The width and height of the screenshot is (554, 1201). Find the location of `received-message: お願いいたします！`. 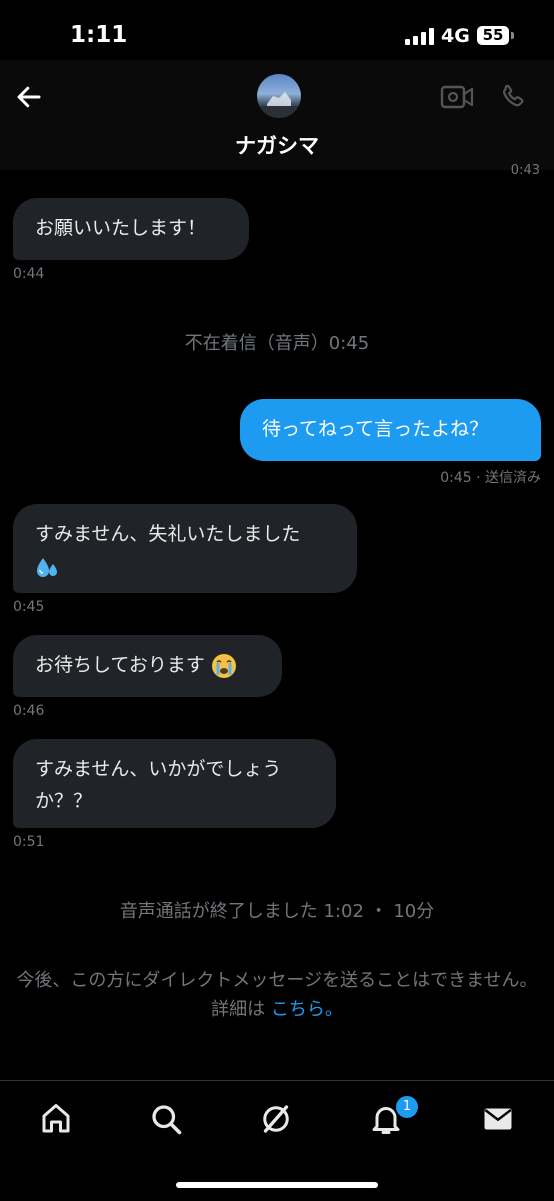

received-message: お願いいたします！ is located at coordinates (131, 229).